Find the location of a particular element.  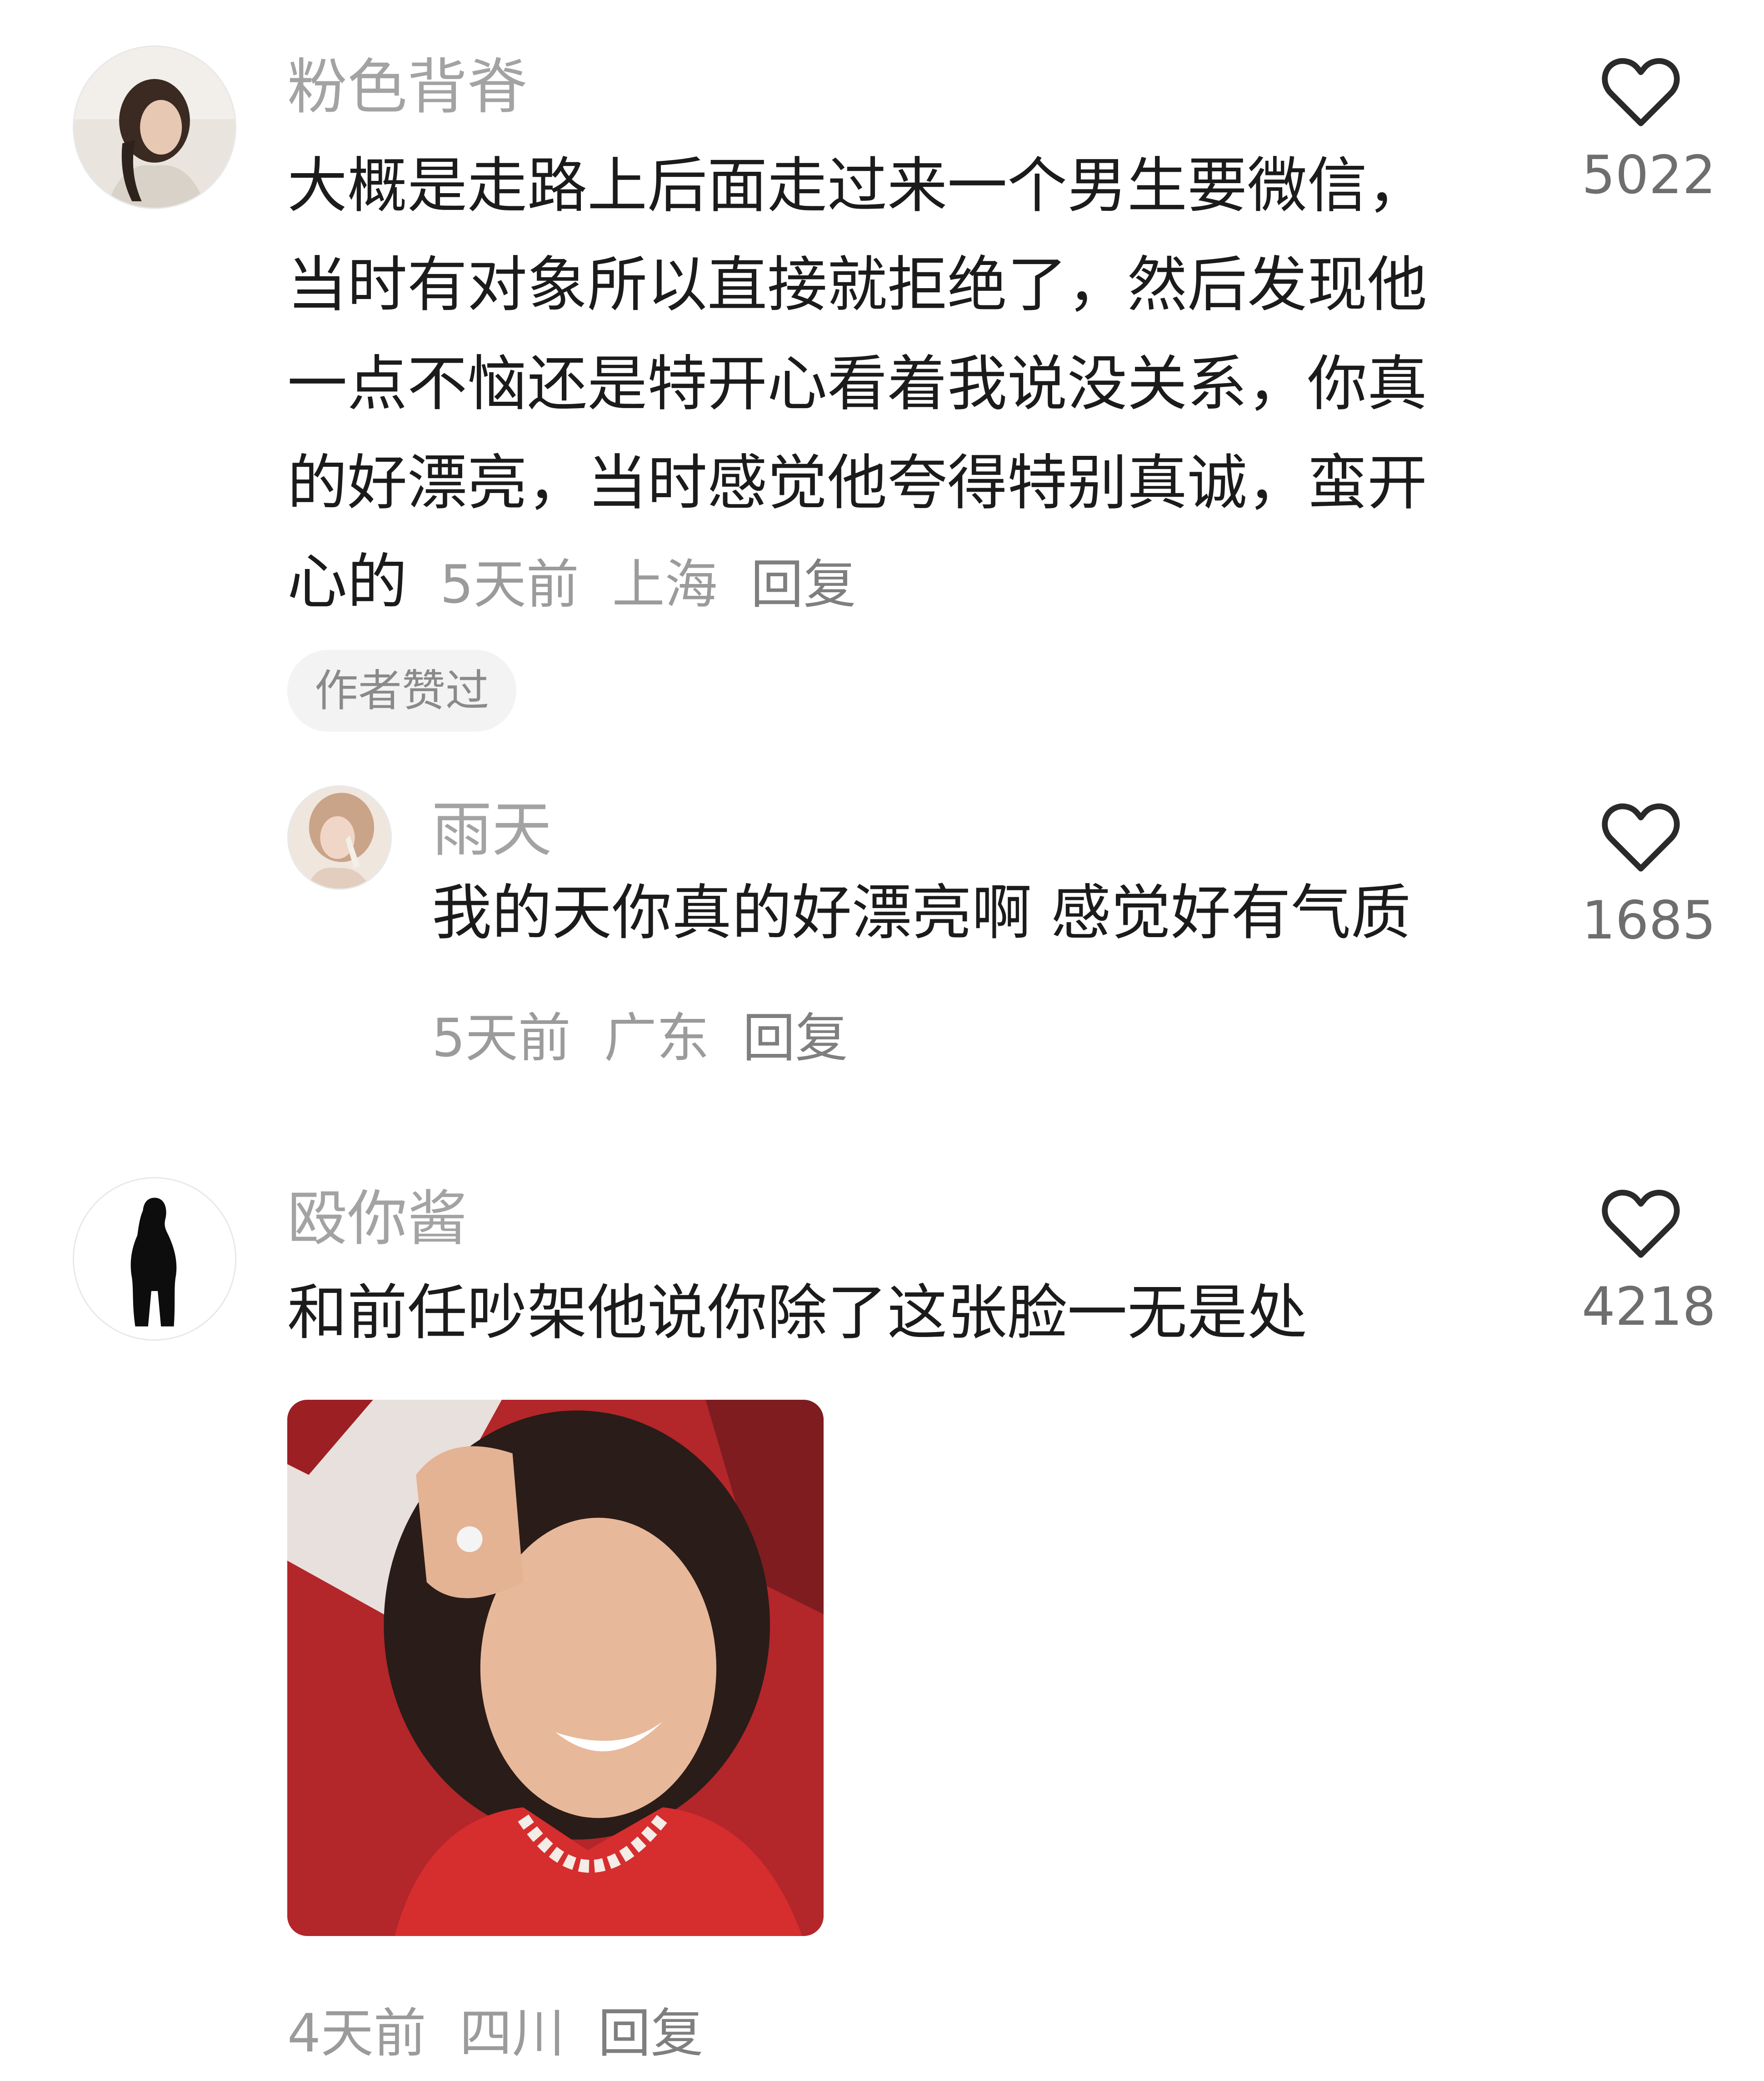

silhouette-avatar-icon is located at coordinates (154, 1258).